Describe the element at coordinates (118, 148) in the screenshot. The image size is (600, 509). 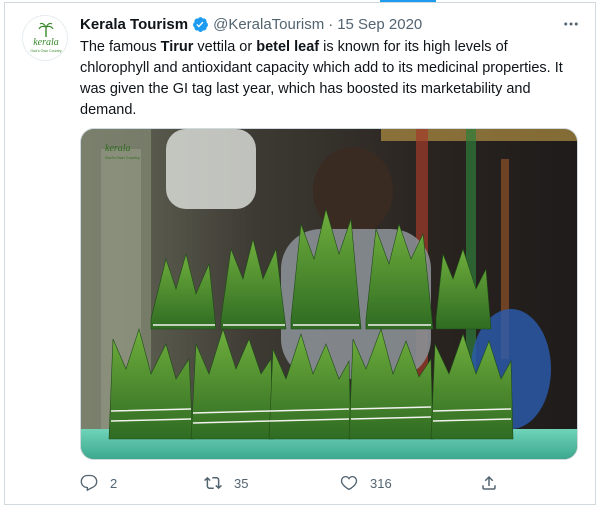
I see `watermark-text: kerala` at that location.